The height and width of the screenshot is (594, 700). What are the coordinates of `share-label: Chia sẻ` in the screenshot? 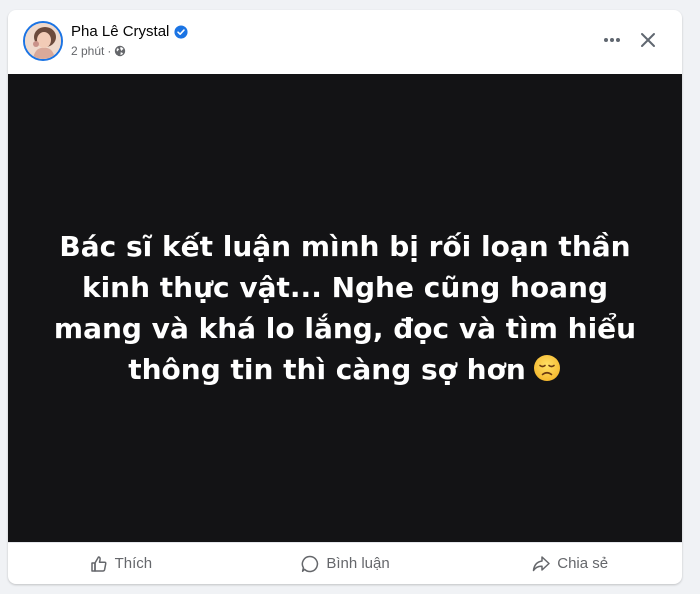 It's located at (583, 563).